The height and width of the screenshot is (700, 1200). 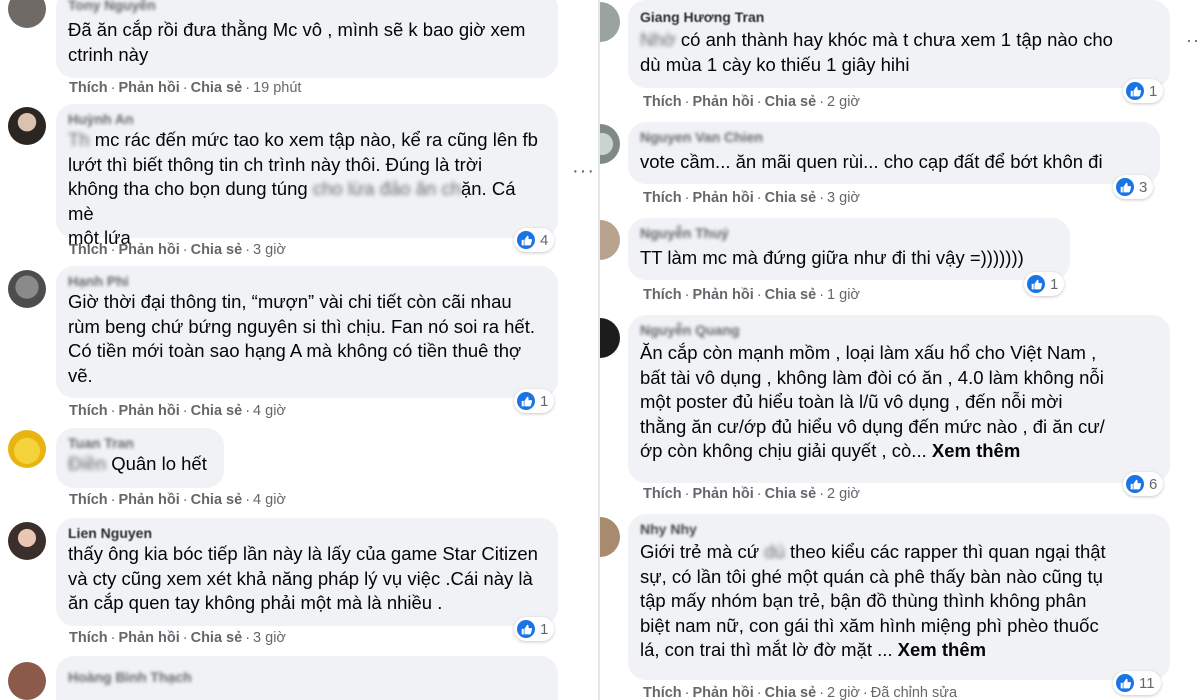 I want to click on comment-author: Huỳnh An, so click(x=307, y=119).